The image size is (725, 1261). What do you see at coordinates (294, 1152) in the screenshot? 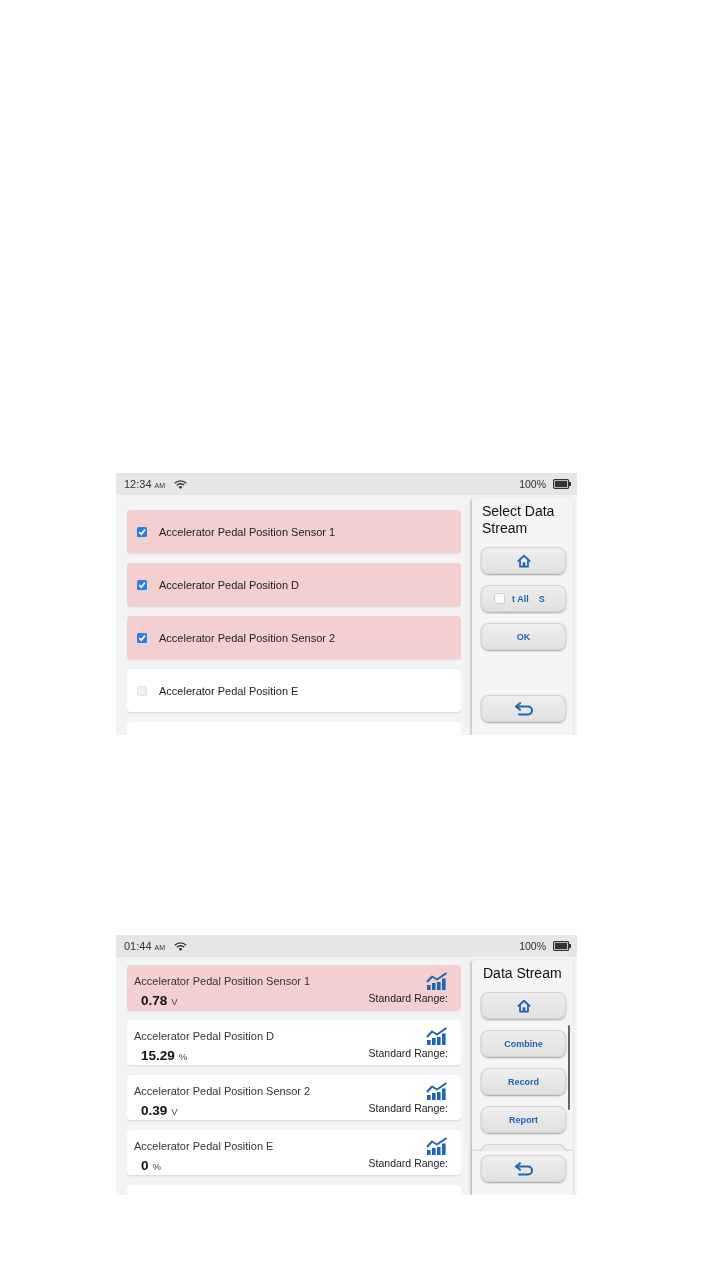
I see `data-item: Accelerator Pedal Position E 0 % Standard Range:` at bounding box center [294, 1152].